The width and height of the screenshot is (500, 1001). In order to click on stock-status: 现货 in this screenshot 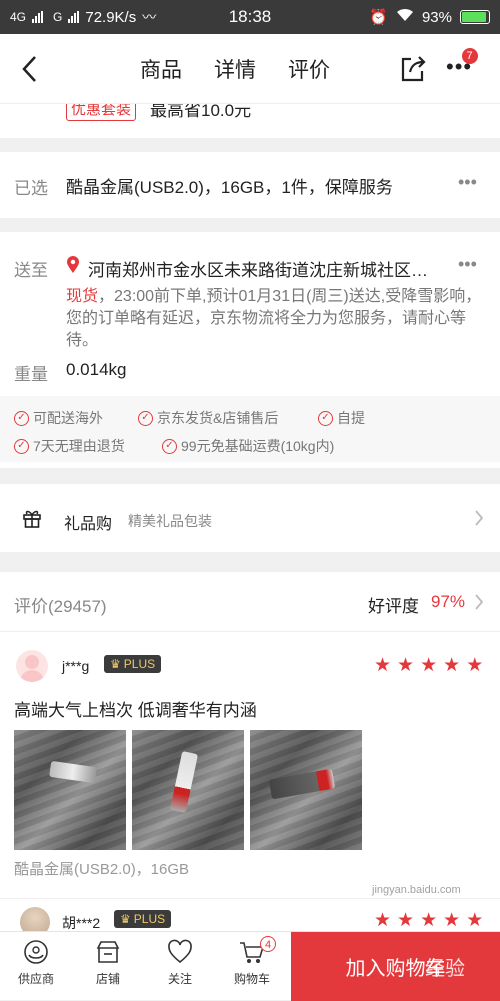, I will do `click(82, 296)`.